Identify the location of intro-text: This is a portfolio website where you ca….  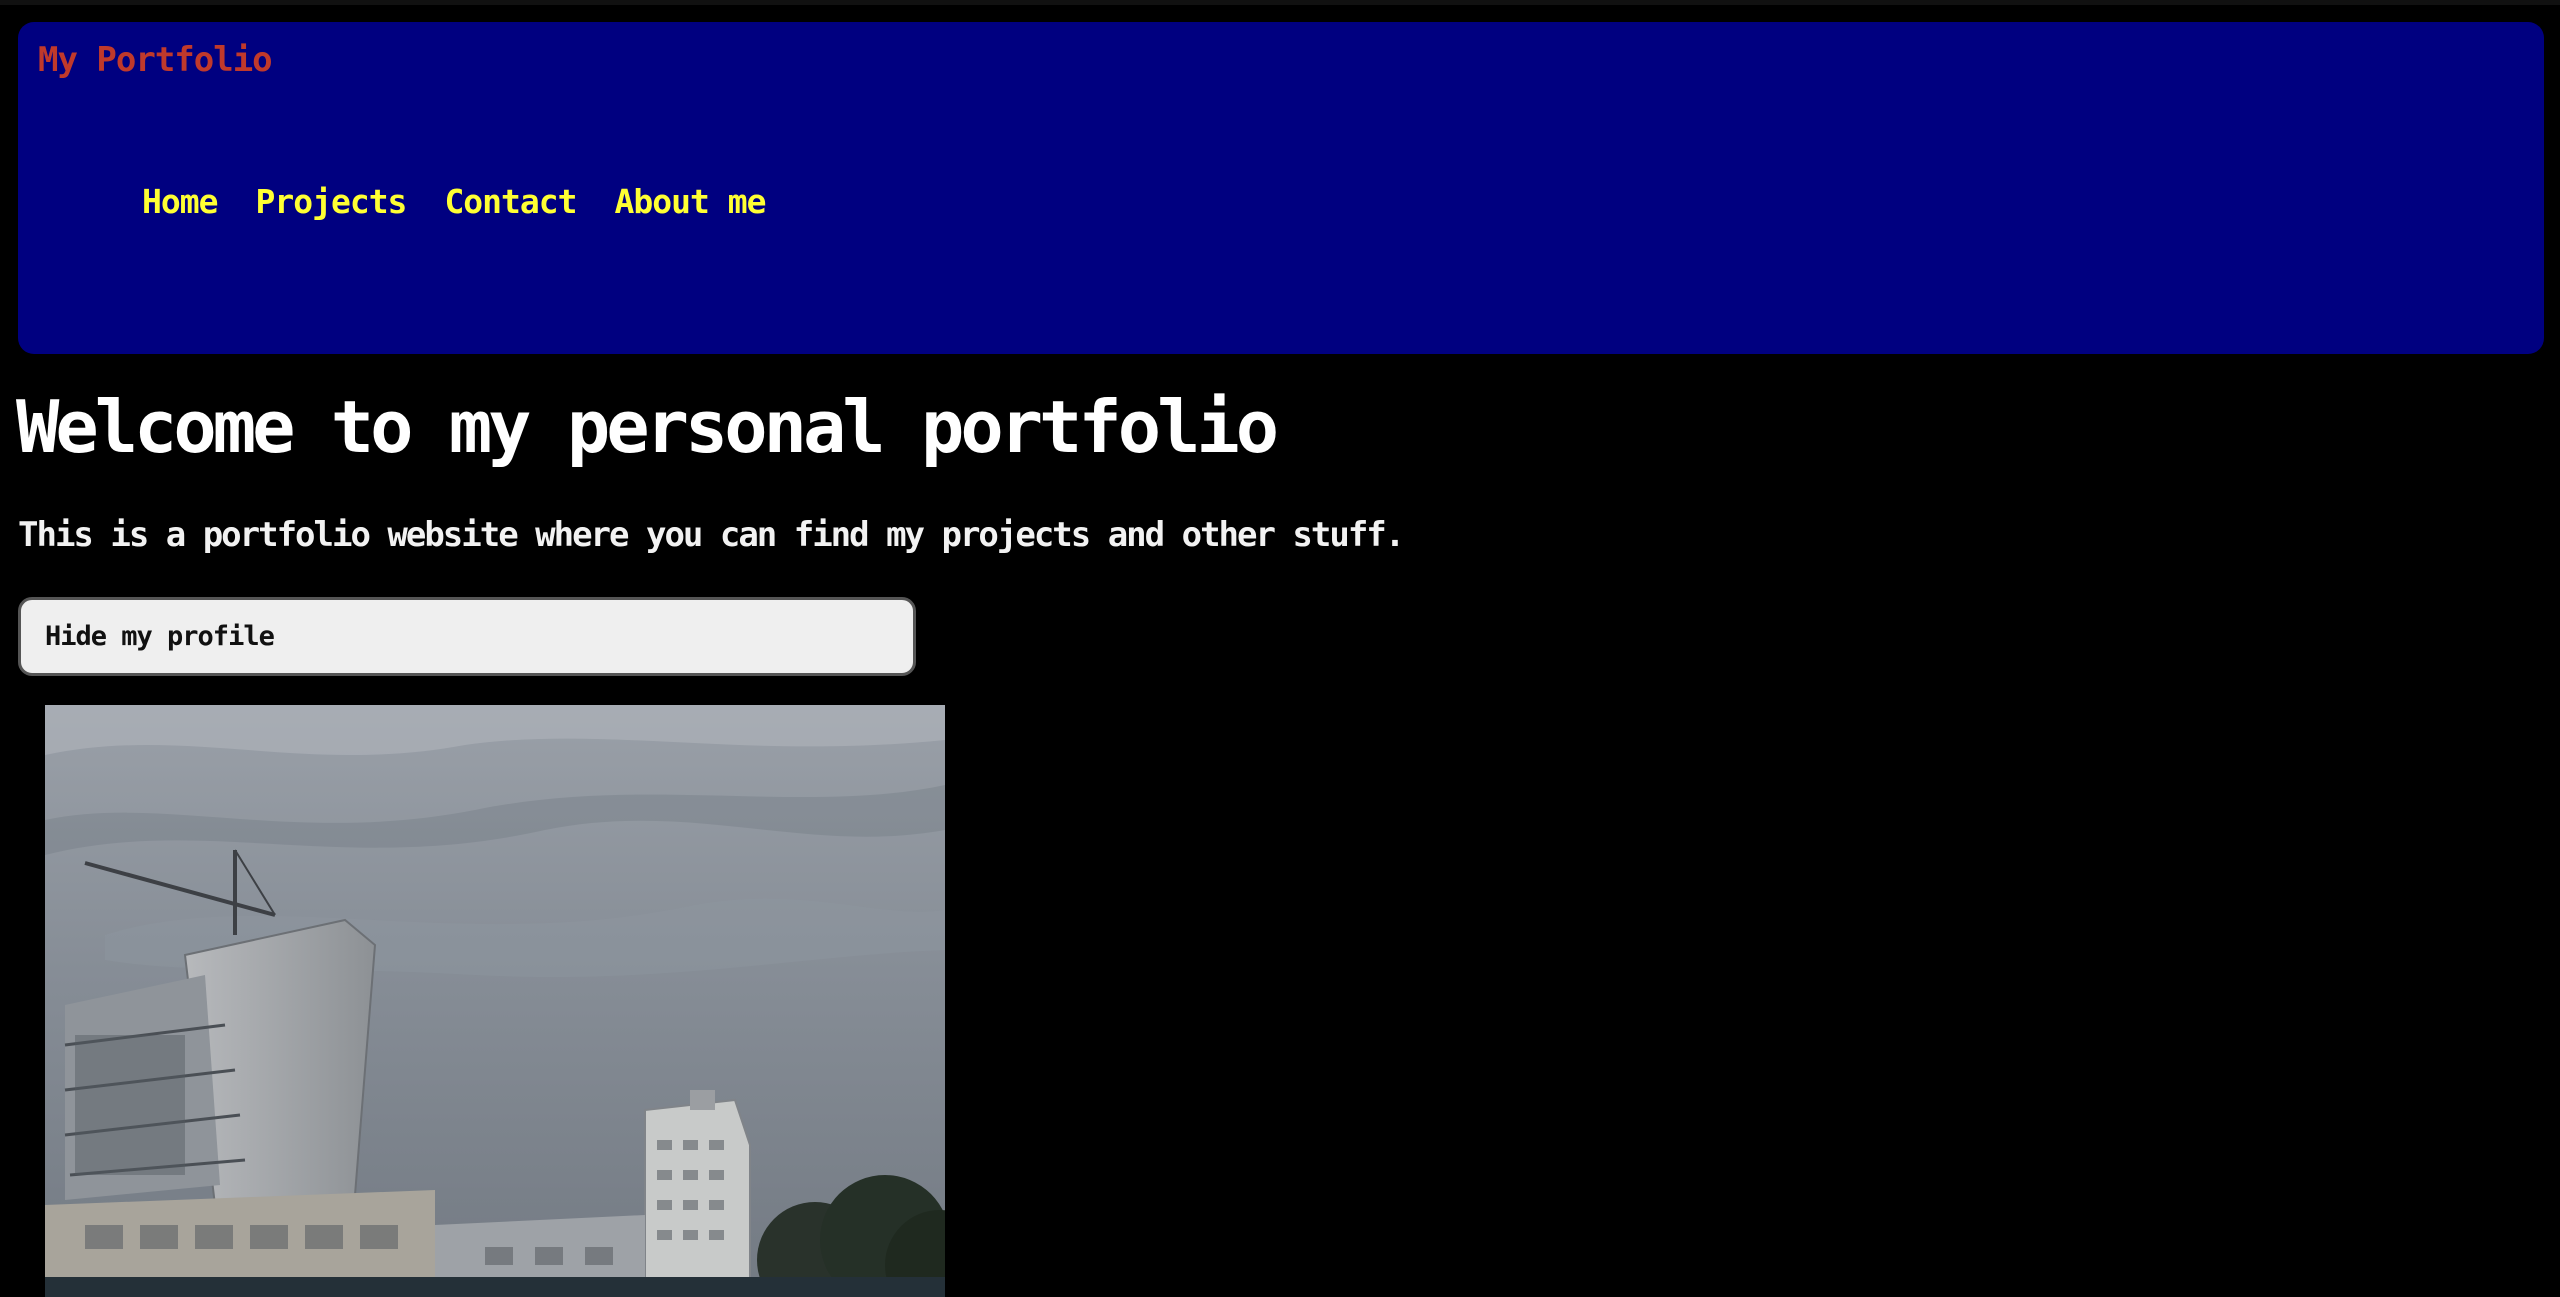
(711, 535).